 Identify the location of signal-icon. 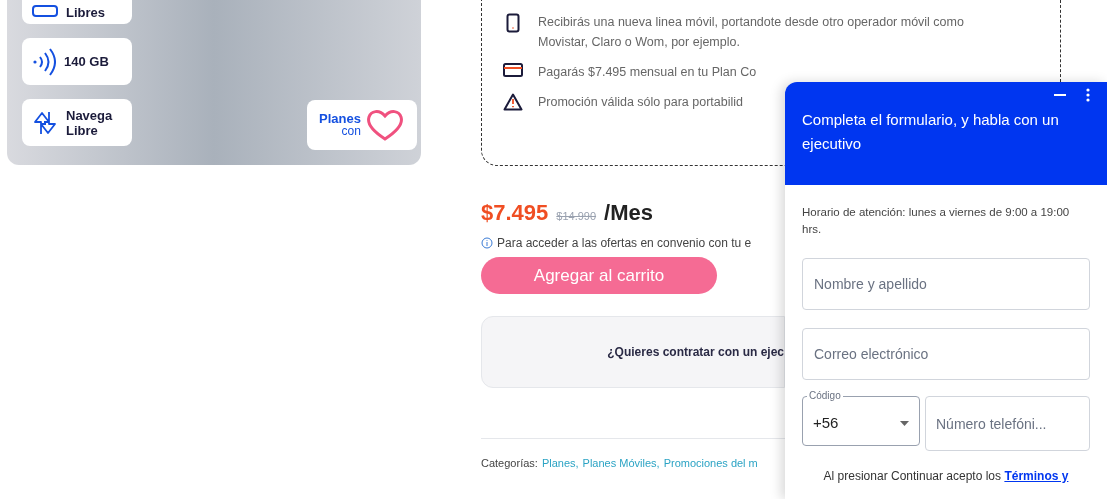
(44, 61).